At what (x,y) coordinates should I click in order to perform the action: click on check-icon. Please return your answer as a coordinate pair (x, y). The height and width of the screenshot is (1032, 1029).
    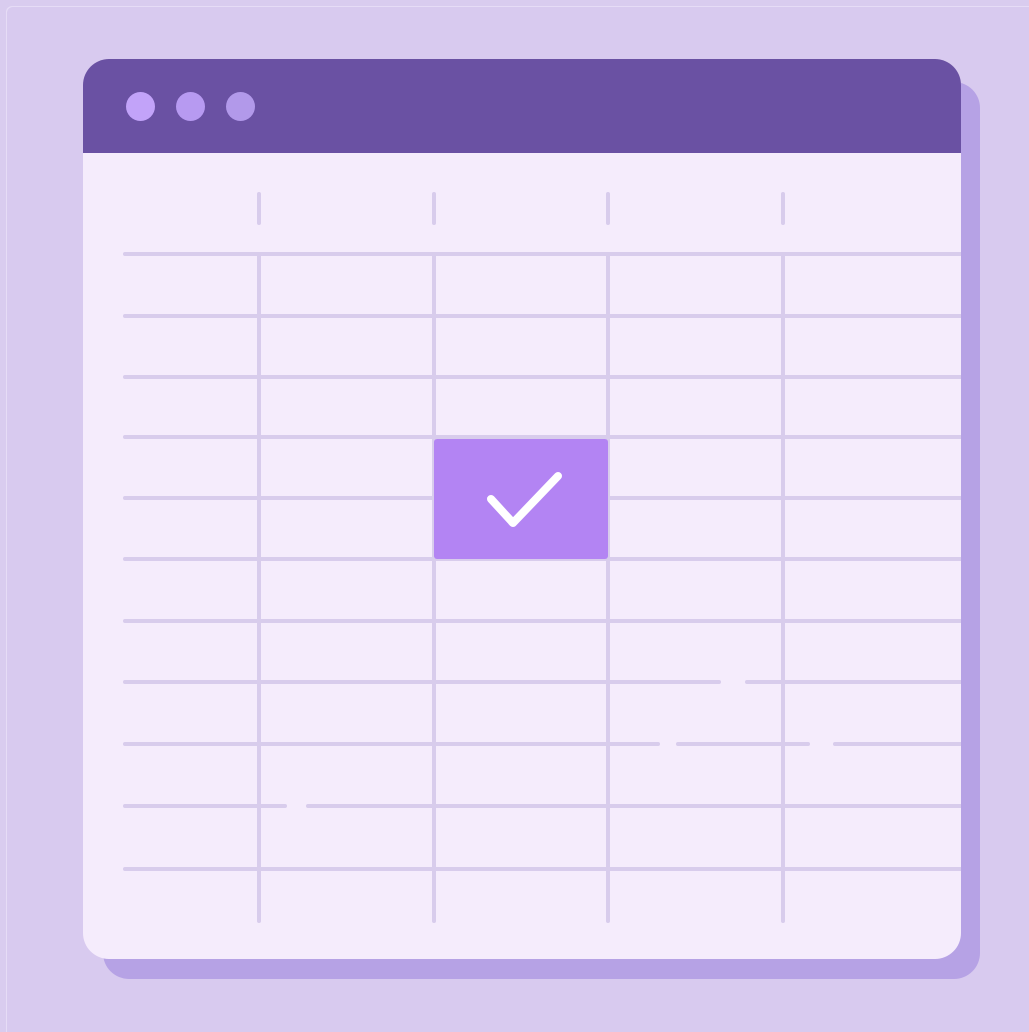
    Looking at the image, I should click on (524, 499).